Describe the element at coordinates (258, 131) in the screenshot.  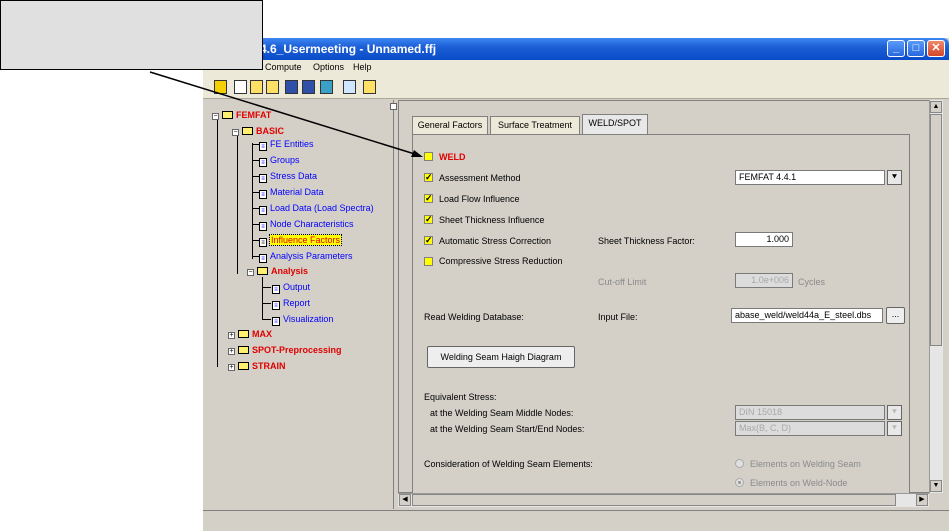
I see `tree-node-basic: − BASIC` at that location.